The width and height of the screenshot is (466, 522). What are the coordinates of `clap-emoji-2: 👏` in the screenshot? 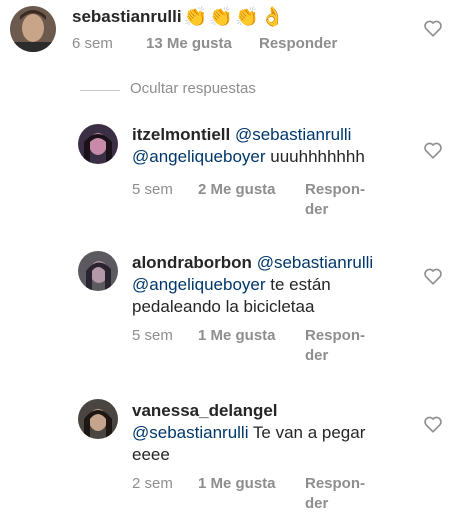 It's located at (221, 17).